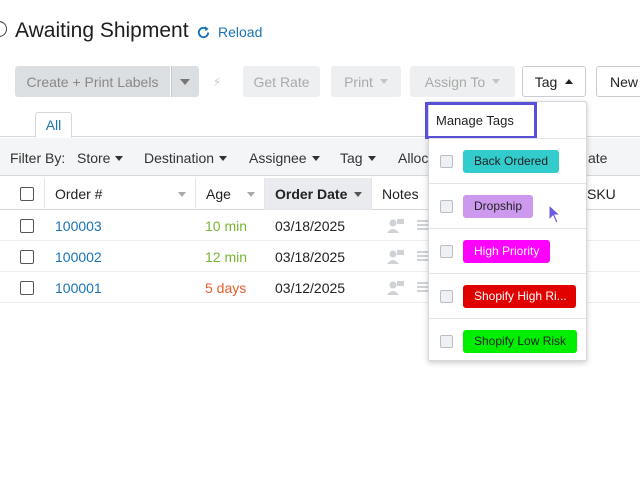 The width and height of the screenshot is (640, 480). What do you see at coordinates (310, 287) in the screenshot?
I see `order-date: 03/12/2025` at bounding box center [310, 287].